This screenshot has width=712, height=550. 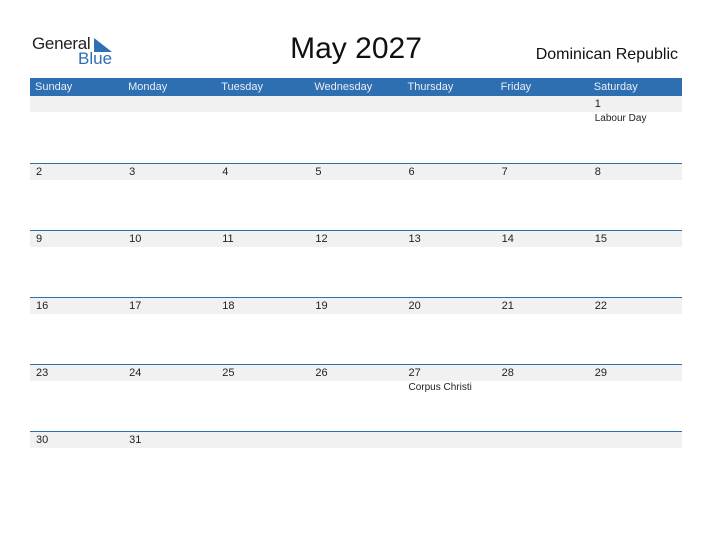 What do you see at coordinates (42, 373) in the screenshot?
I see `day-number: 23` at bounding box center [42, 373].